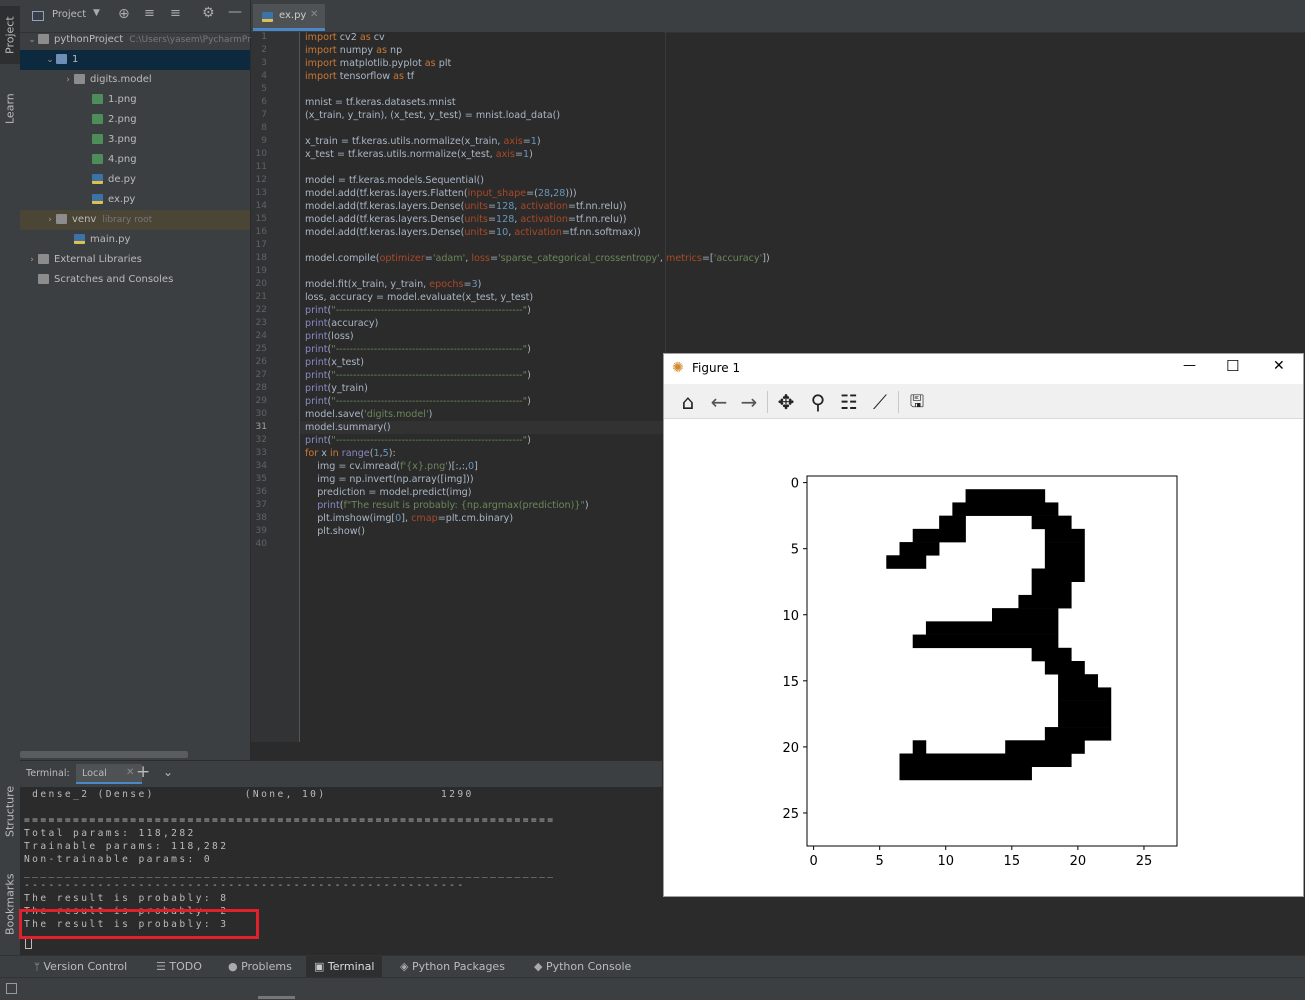 The height and width of the screenshot is (1000, 1305). I want to click on code-line: print(x_test), so click(334, 362).